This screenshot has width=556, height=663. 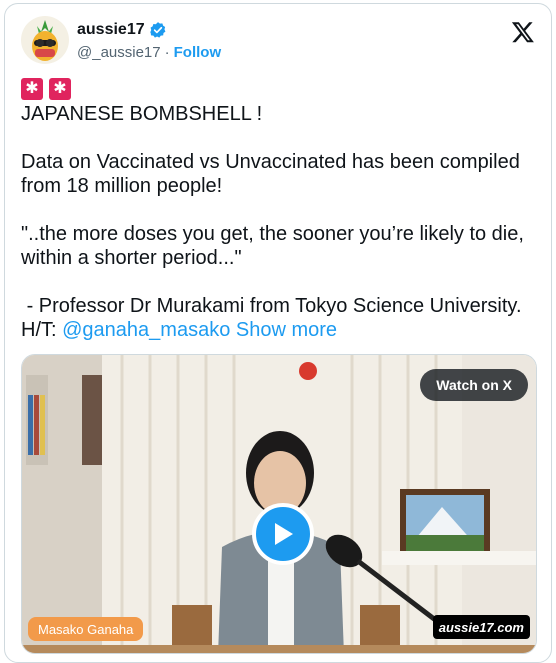 What do you see at coordinates (119, 52) in the screenshot?
I see `author-handle: @_aussie17` at bounding box center [119, 52].